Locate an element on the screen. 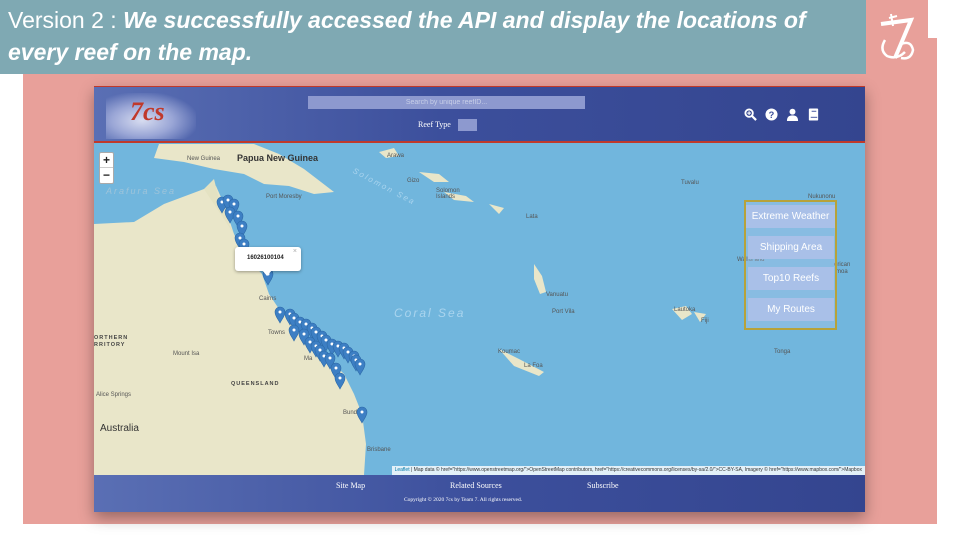 This screenshot has height=540, width=960. title-prefix: Version 2 : is located at coordinates (66, 20).